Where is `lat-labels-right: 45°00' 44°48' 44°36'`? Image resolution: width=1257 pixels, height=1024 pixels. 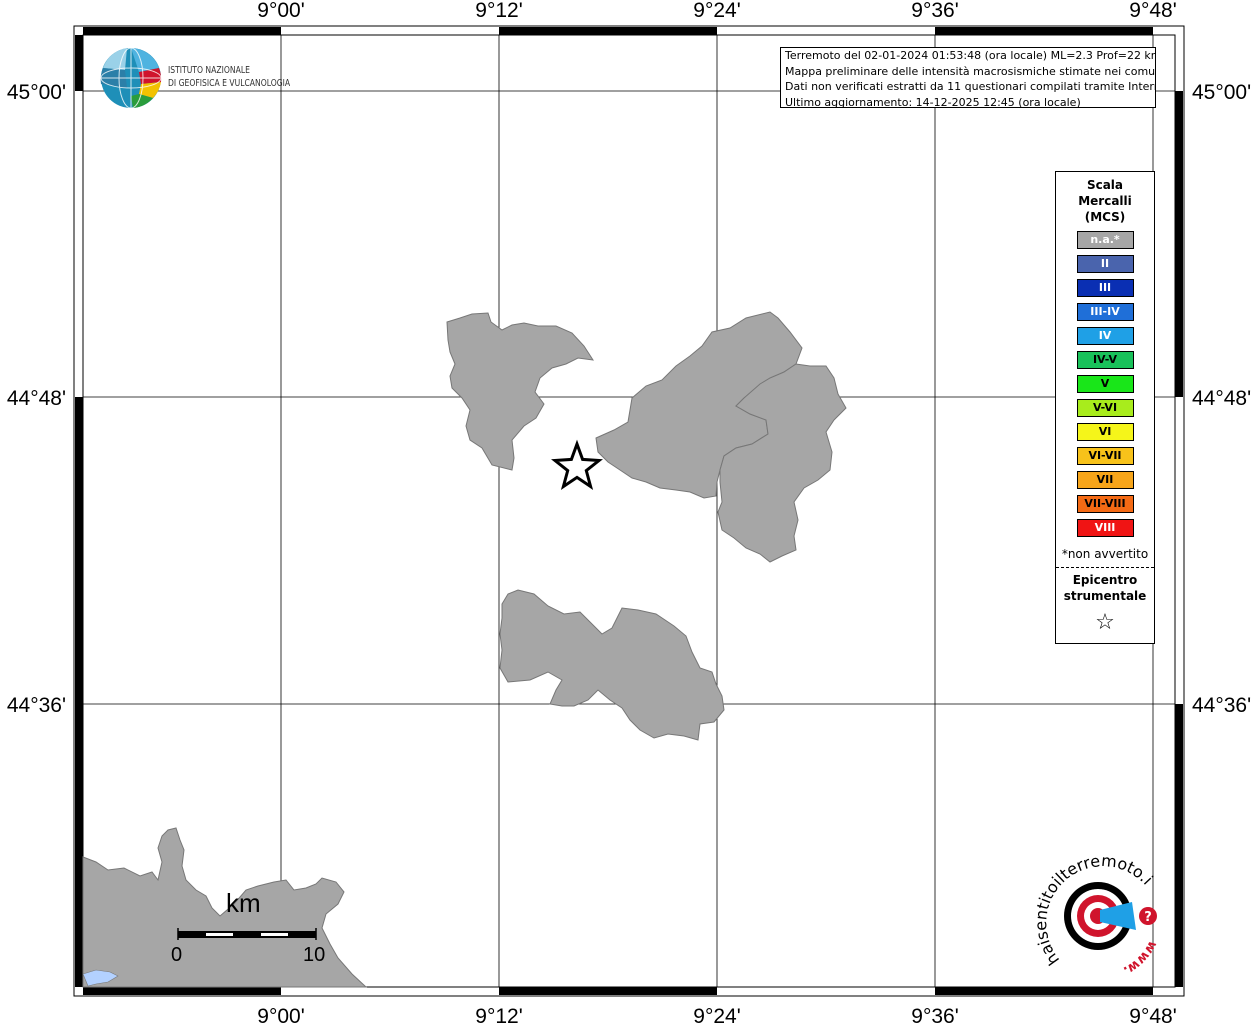
lat-labels-right: 45°00' 44°48' 44°36' is located at coordinates (1221, 399).